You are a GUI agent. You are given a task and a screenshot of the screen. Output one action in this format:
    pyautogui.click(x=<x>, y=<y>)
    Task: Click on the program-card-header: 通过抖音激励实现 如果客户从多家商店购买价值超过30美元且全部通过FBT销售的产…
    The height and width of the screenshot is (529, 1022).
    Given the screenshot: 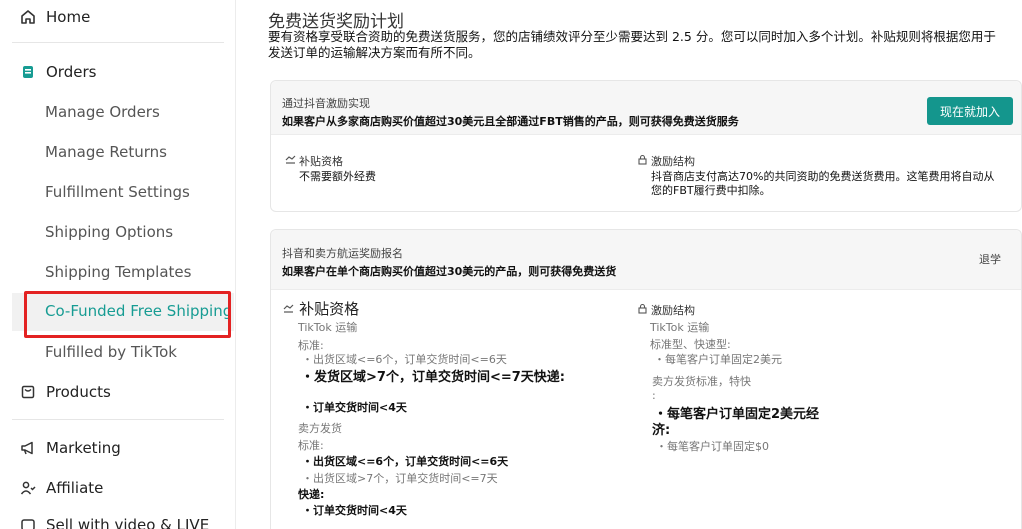 What is the action you would take?
    pyautogui.click(x=646, y=108)
    